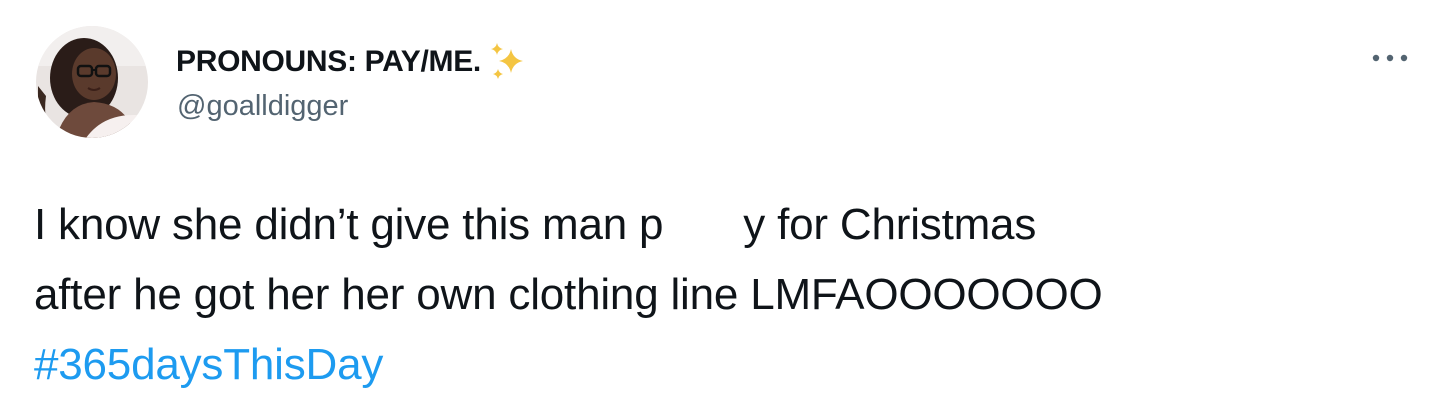 The width and height of the screenshot is (1440, 412). Describe the element at coordinates (1390, 58) in the screenshot. I see `more-dots-icon` at that location.